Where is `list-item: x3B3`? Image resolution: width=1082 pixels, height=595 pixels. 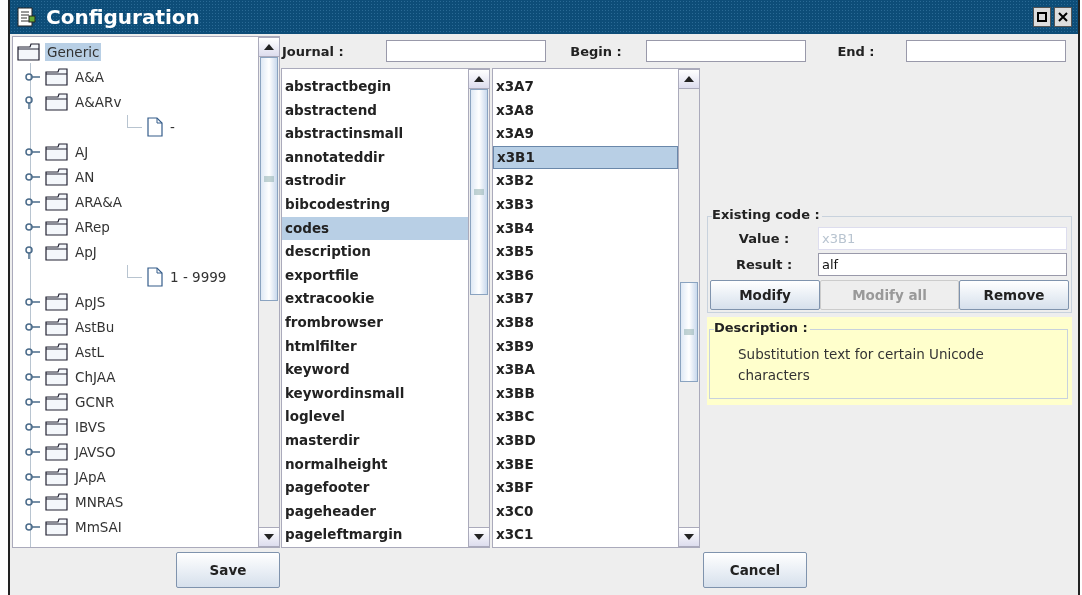
list-item: x3B3 is located at coordinates (585, 204).